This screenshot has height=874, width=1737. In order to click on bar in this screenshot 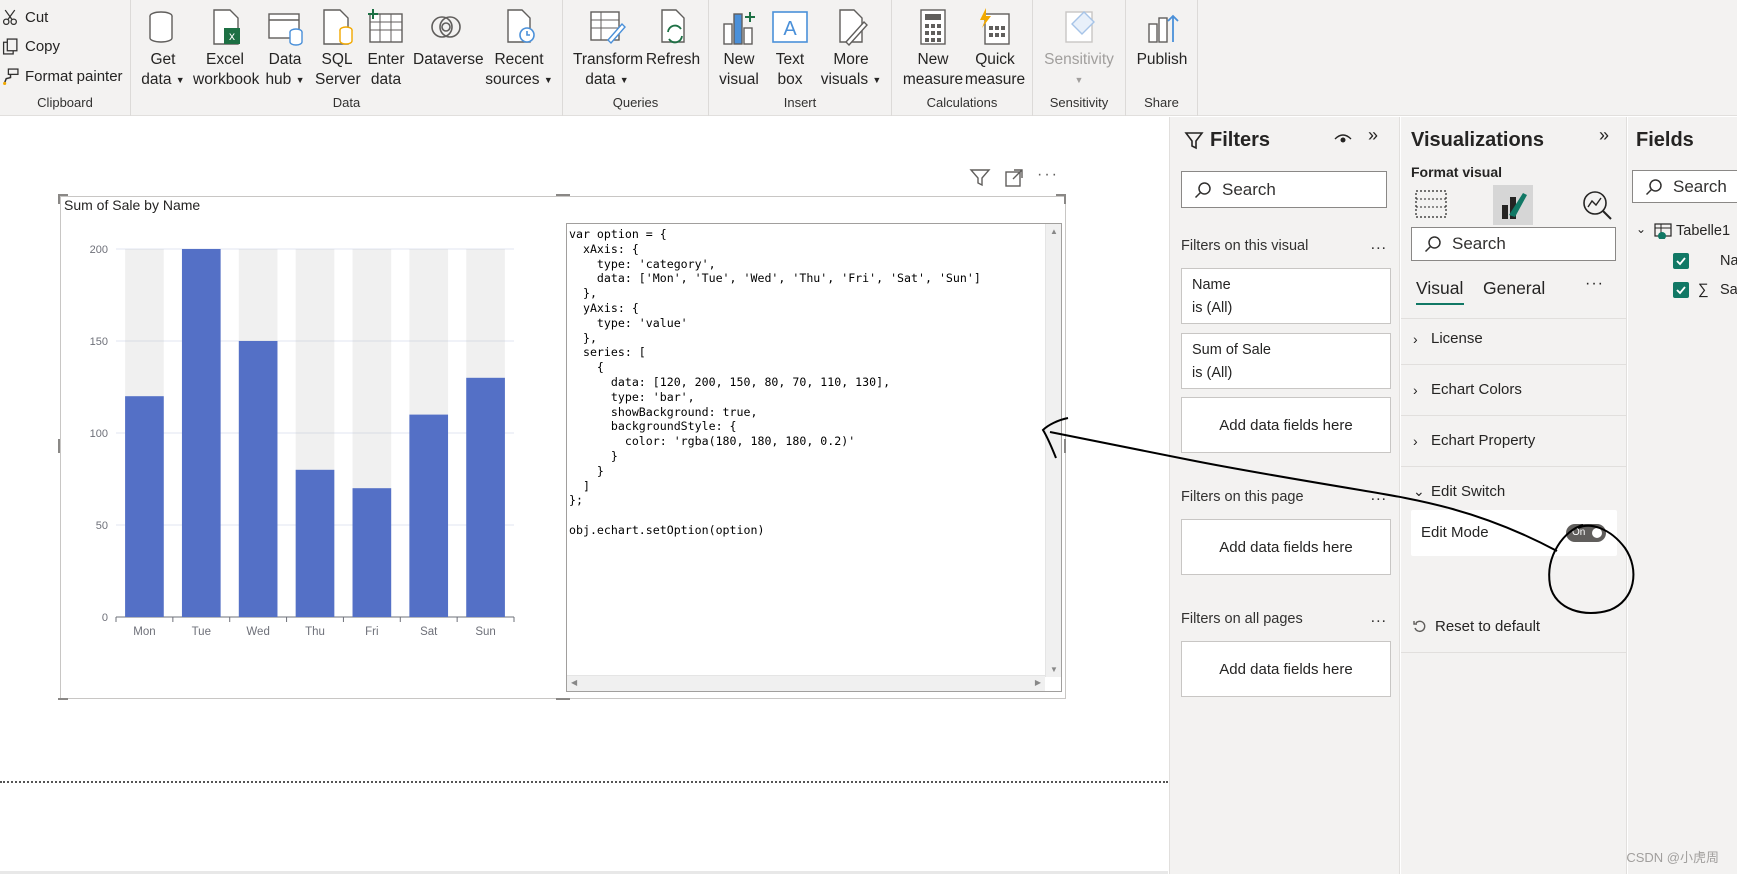, I will do `click(144, 506)`.